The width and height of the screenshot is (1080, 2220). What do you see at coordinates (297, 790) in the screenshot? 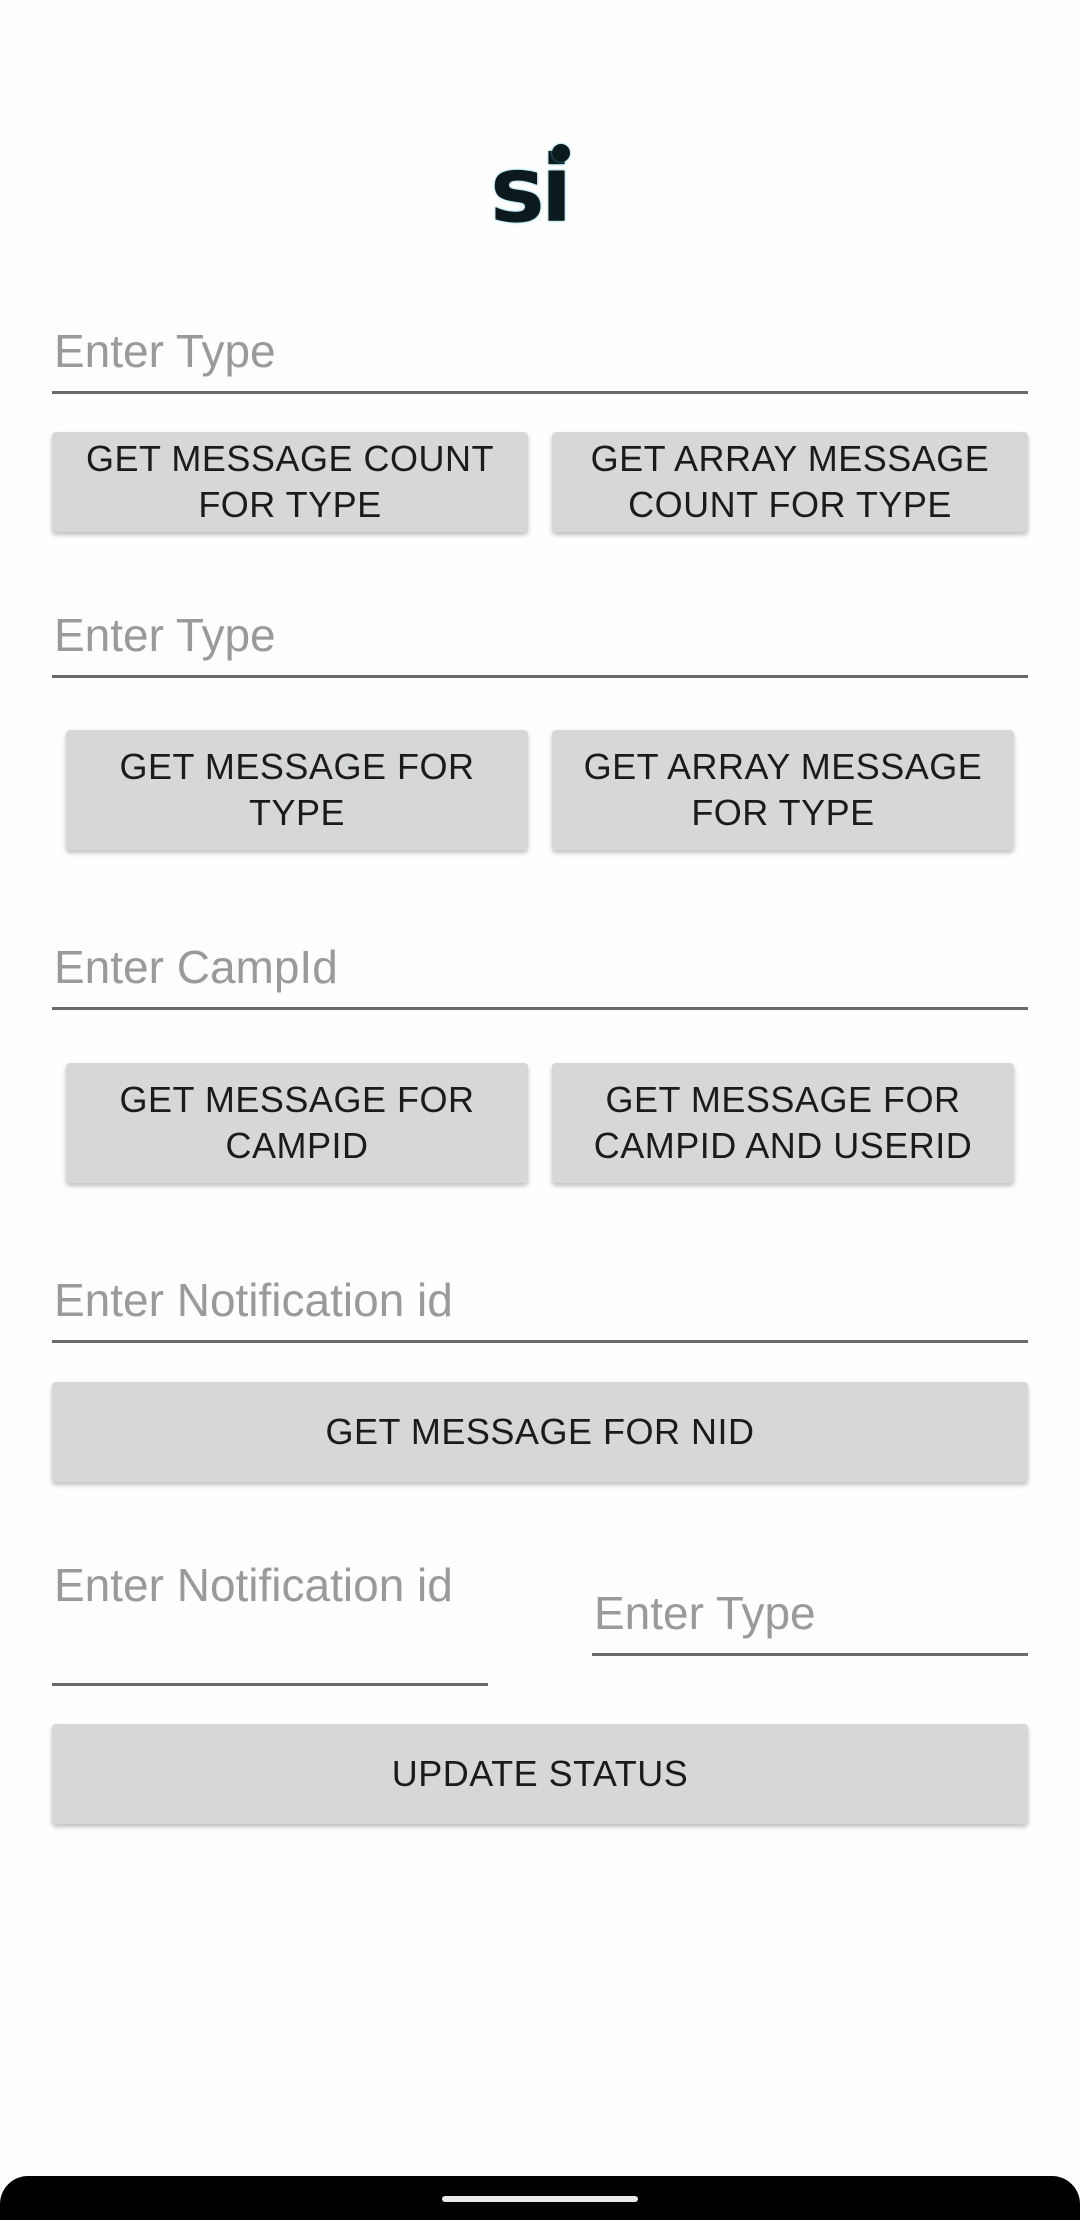
I see `get-message-for-type-button: GET MESSAGE FOR TYPE` at bounding box center [297, 790].